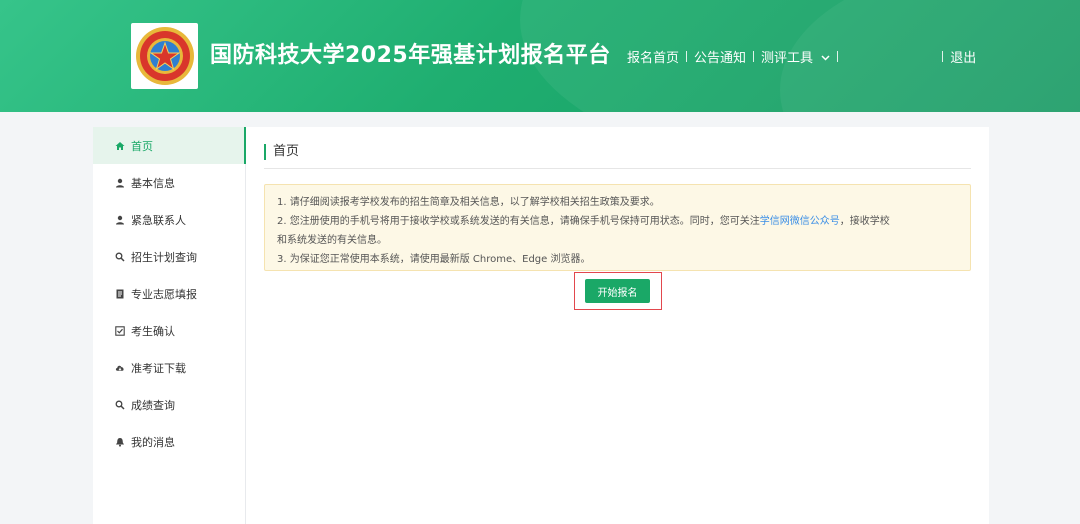 The image size is (1080, 524). What do you see at coordinates (410, 55) in the screenshot?
I see `site-title: 国防科技大学2025年强基计划报名平台` at bounding box center [410, 55].